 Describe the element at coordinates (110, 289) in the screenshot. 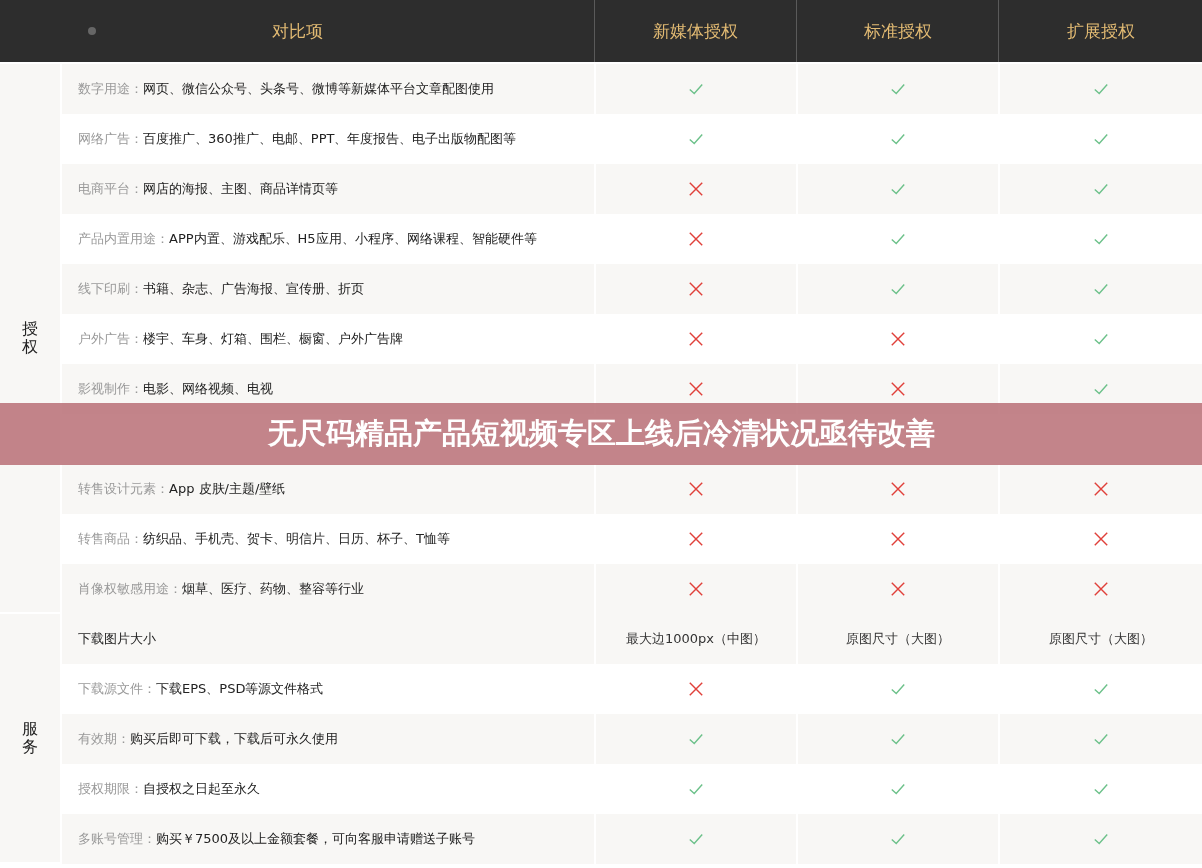

I see `usage-label: 线下印刷：` at that location.